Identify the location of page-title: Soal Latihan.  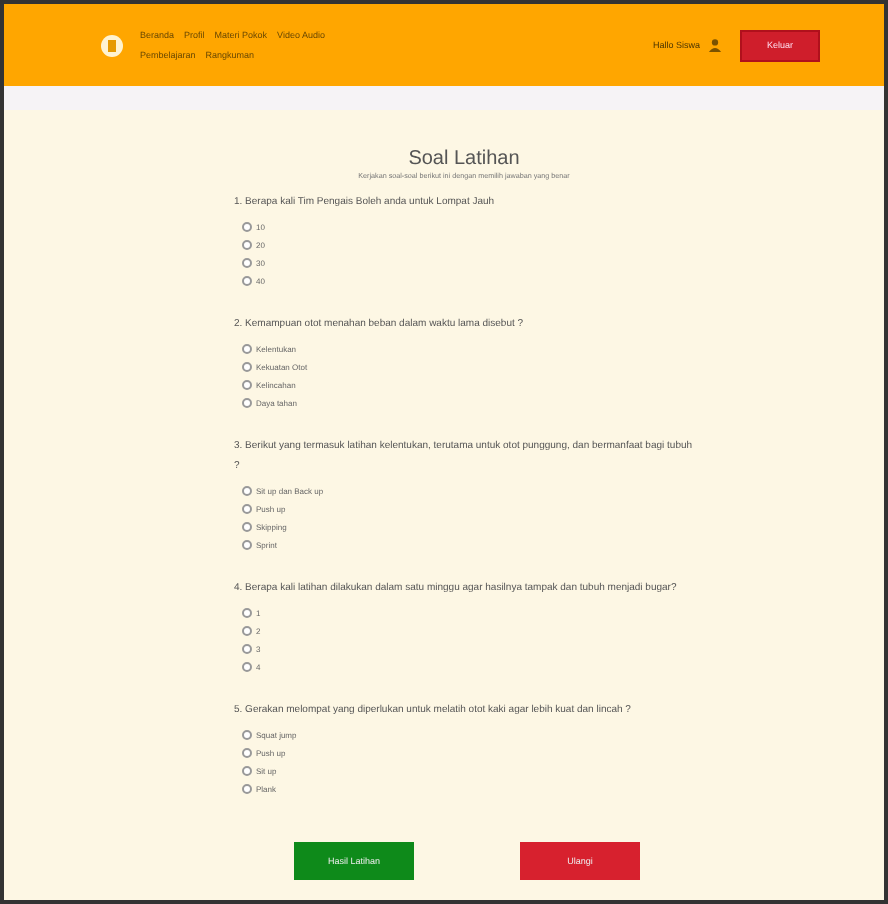
(464, 159).